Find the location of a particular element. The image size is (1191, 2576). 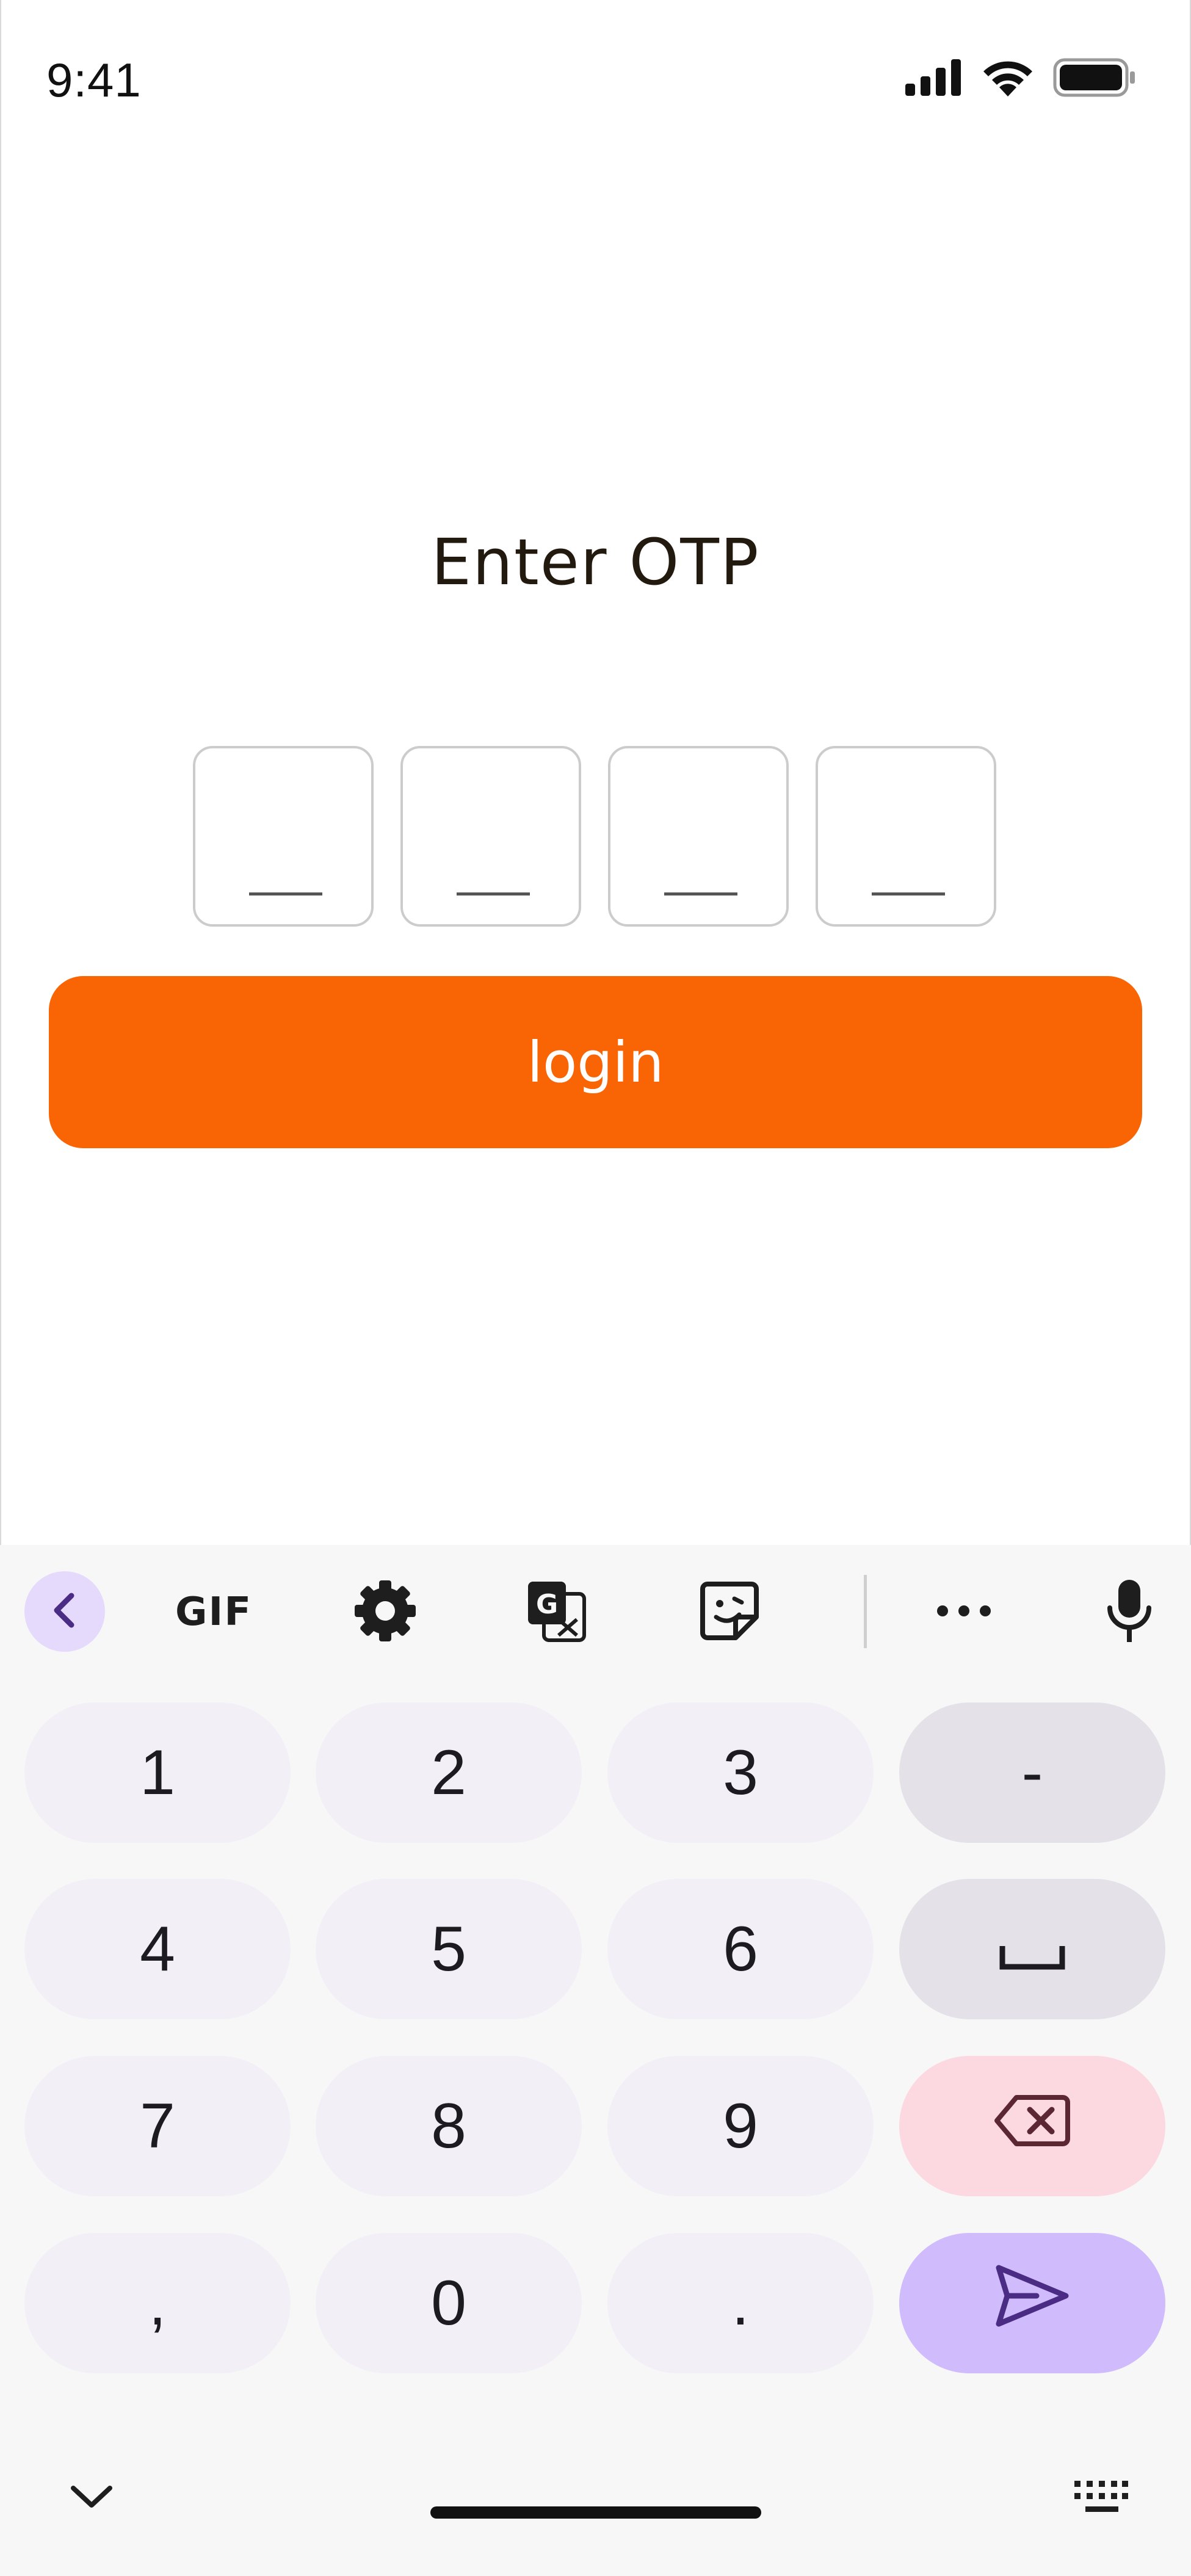

key-minus: - is located at coordinates (1032, 1772).